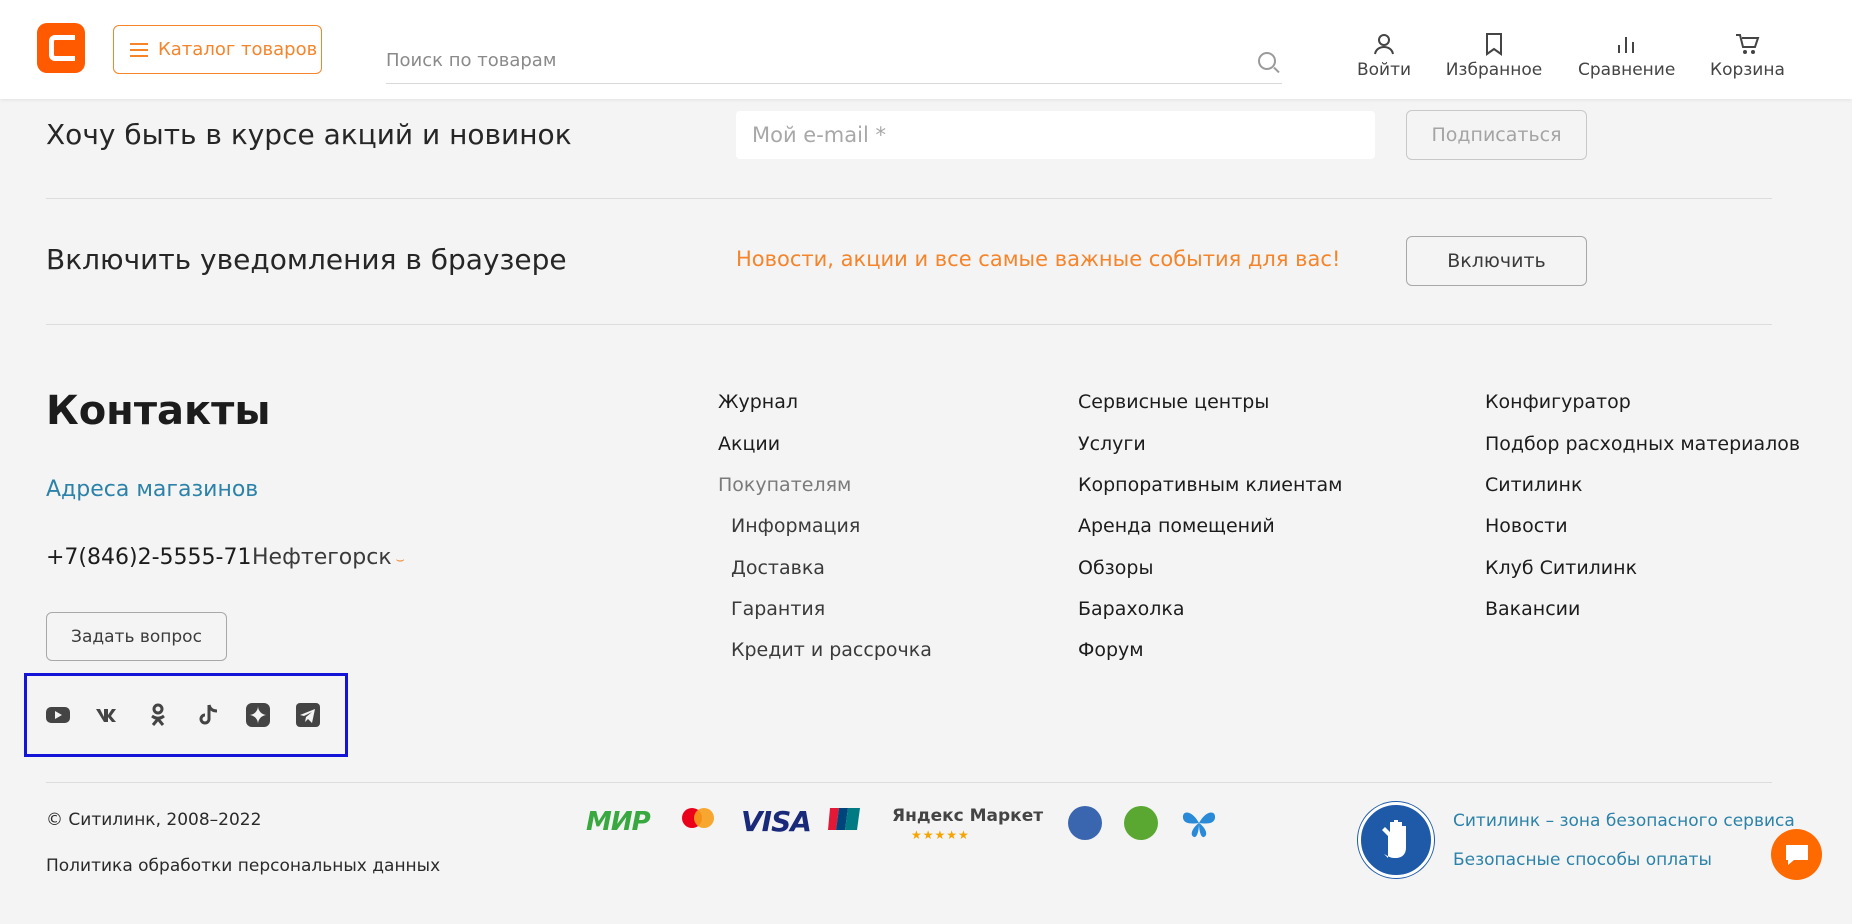  I want to click on user-icon, so click(1384, 44).